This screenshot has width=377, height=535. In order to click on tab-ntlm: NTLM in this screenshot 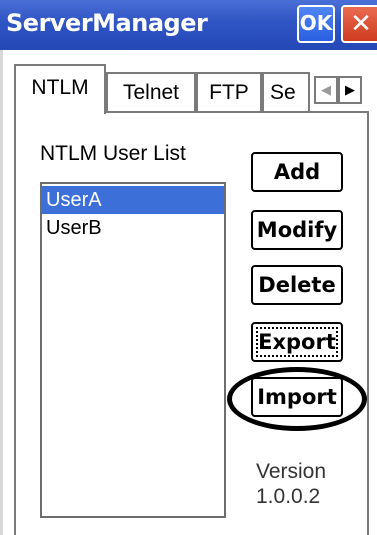, I will do `click(60, 89)`.